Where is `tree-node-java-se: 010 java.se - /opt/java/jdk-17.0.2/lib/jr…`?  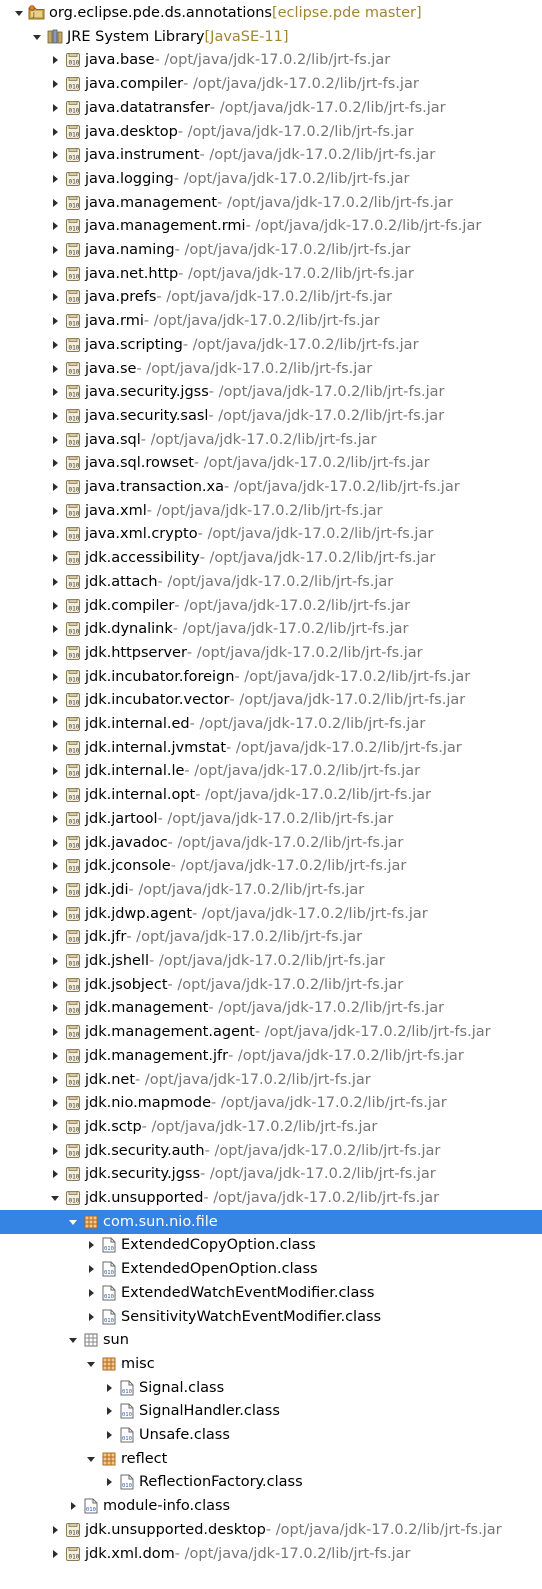
tree-node-java-se: 010 java.se - /opt/java/jdk-17.0.2/lib/jr… is located at coordinates (271, 369).